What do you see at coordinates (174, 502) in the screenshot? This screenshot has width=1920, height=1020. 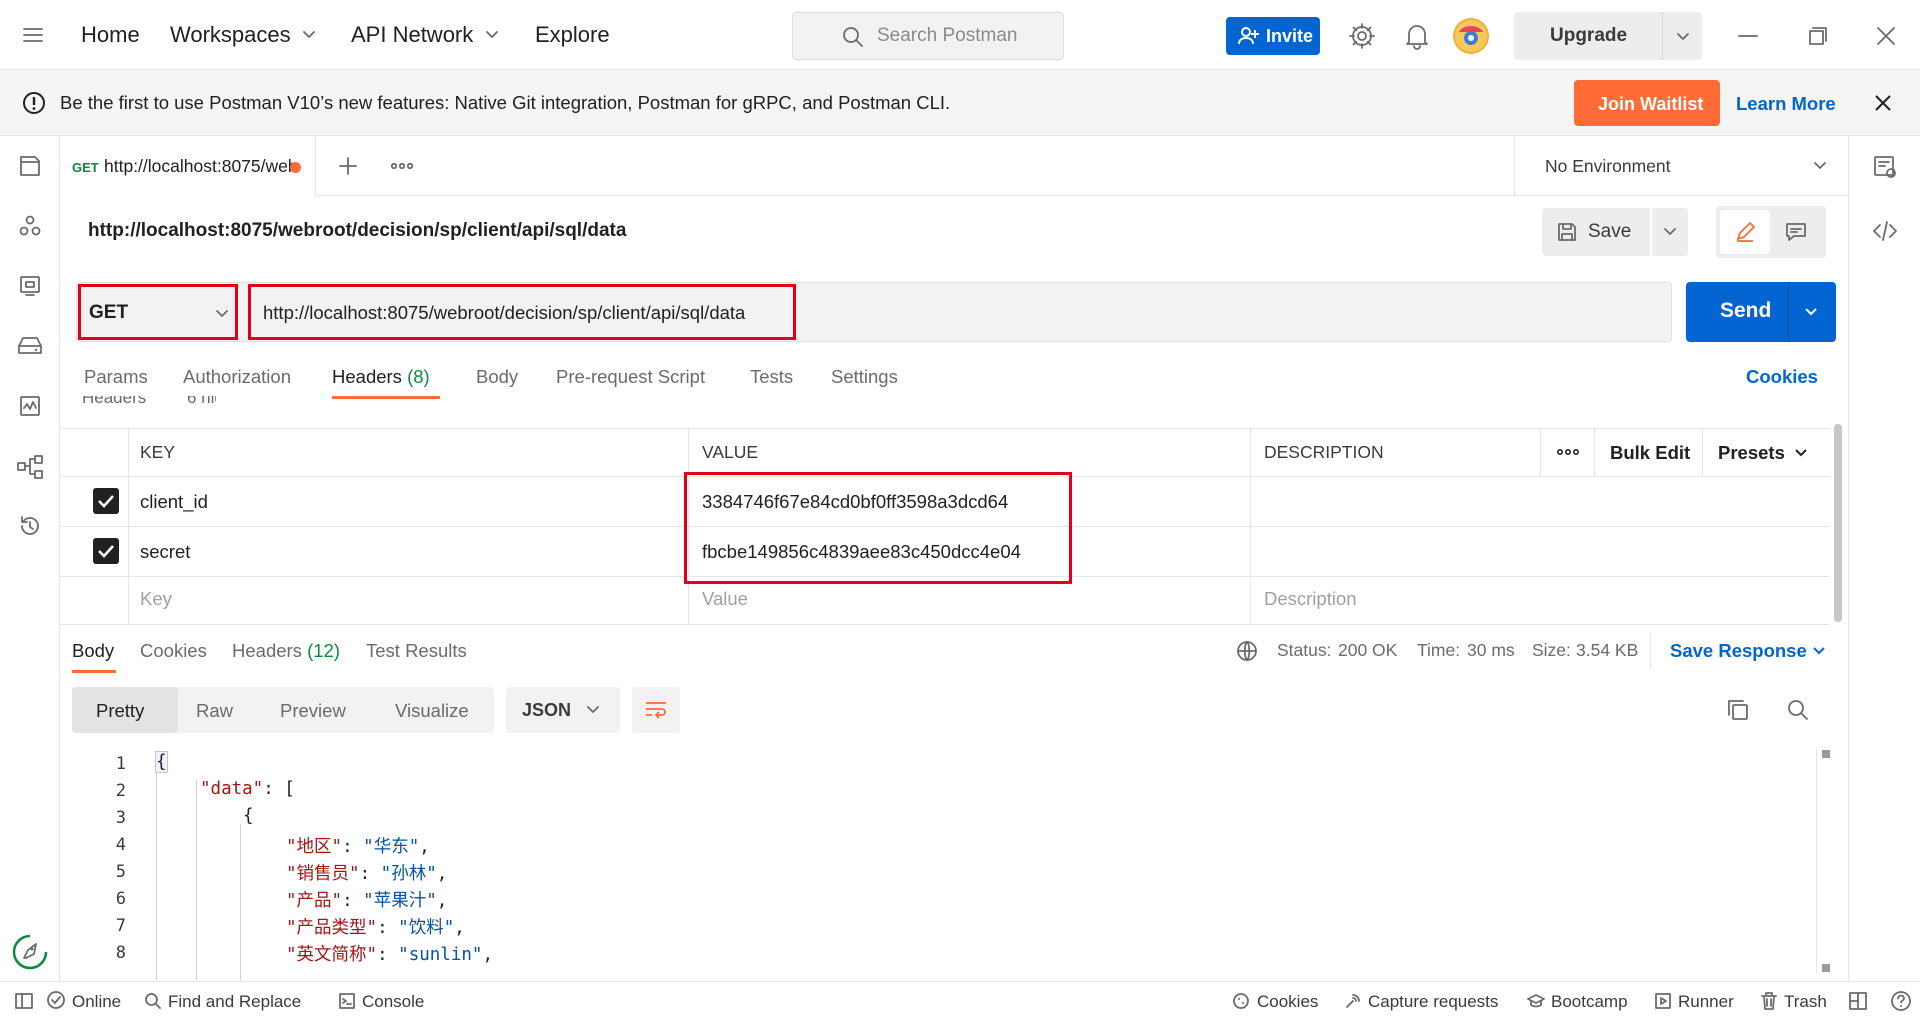 I see `header-key: client_id` at bounding box center [174, 502].